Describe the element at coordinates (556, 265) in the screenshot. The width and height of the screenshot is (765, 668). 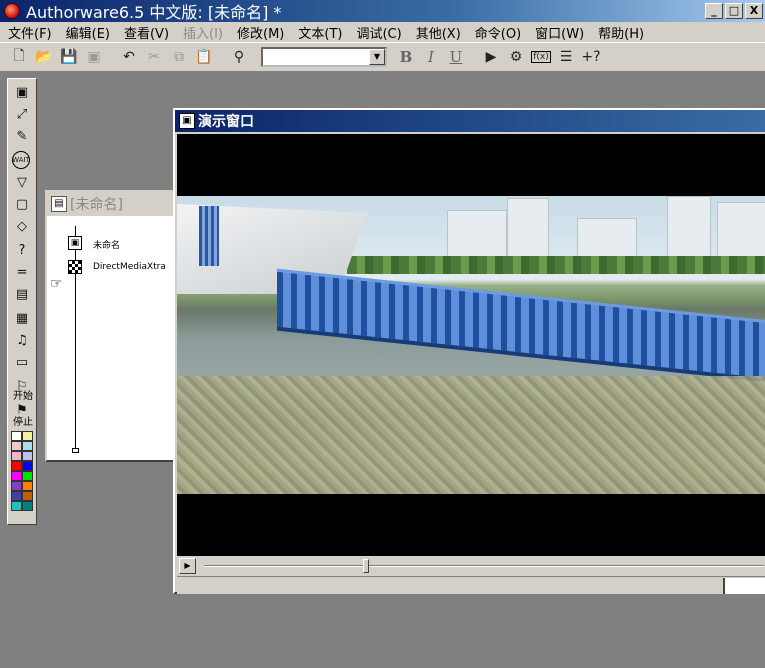
I see `tree-line` at that location.